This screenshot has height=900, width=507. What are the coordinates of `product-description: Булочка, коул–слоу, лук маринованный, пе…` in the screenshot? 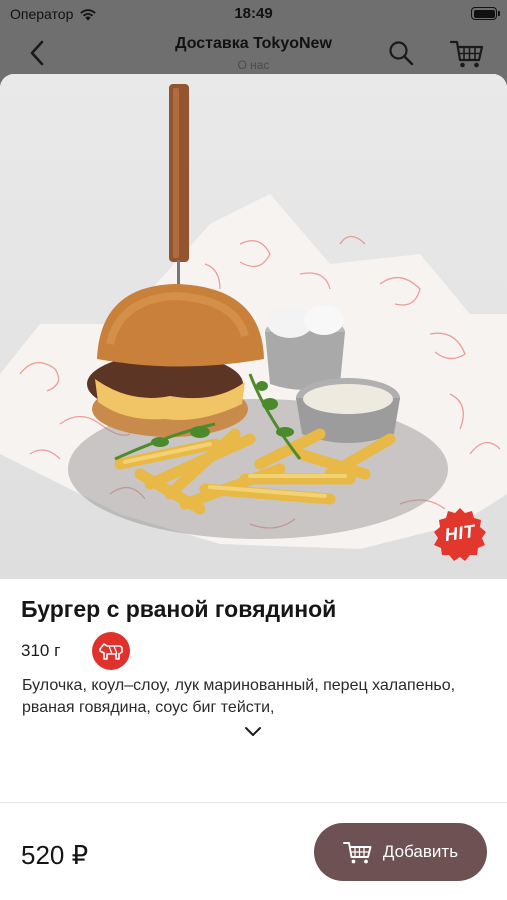 It's located at (239, 696).